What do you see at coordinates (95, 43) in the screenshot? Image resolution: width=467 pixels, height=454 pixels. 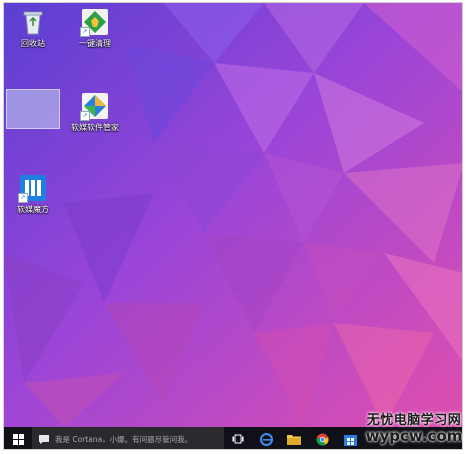 I see `desktop-icon-label: 一键清理` at bounding box center [95, 43].